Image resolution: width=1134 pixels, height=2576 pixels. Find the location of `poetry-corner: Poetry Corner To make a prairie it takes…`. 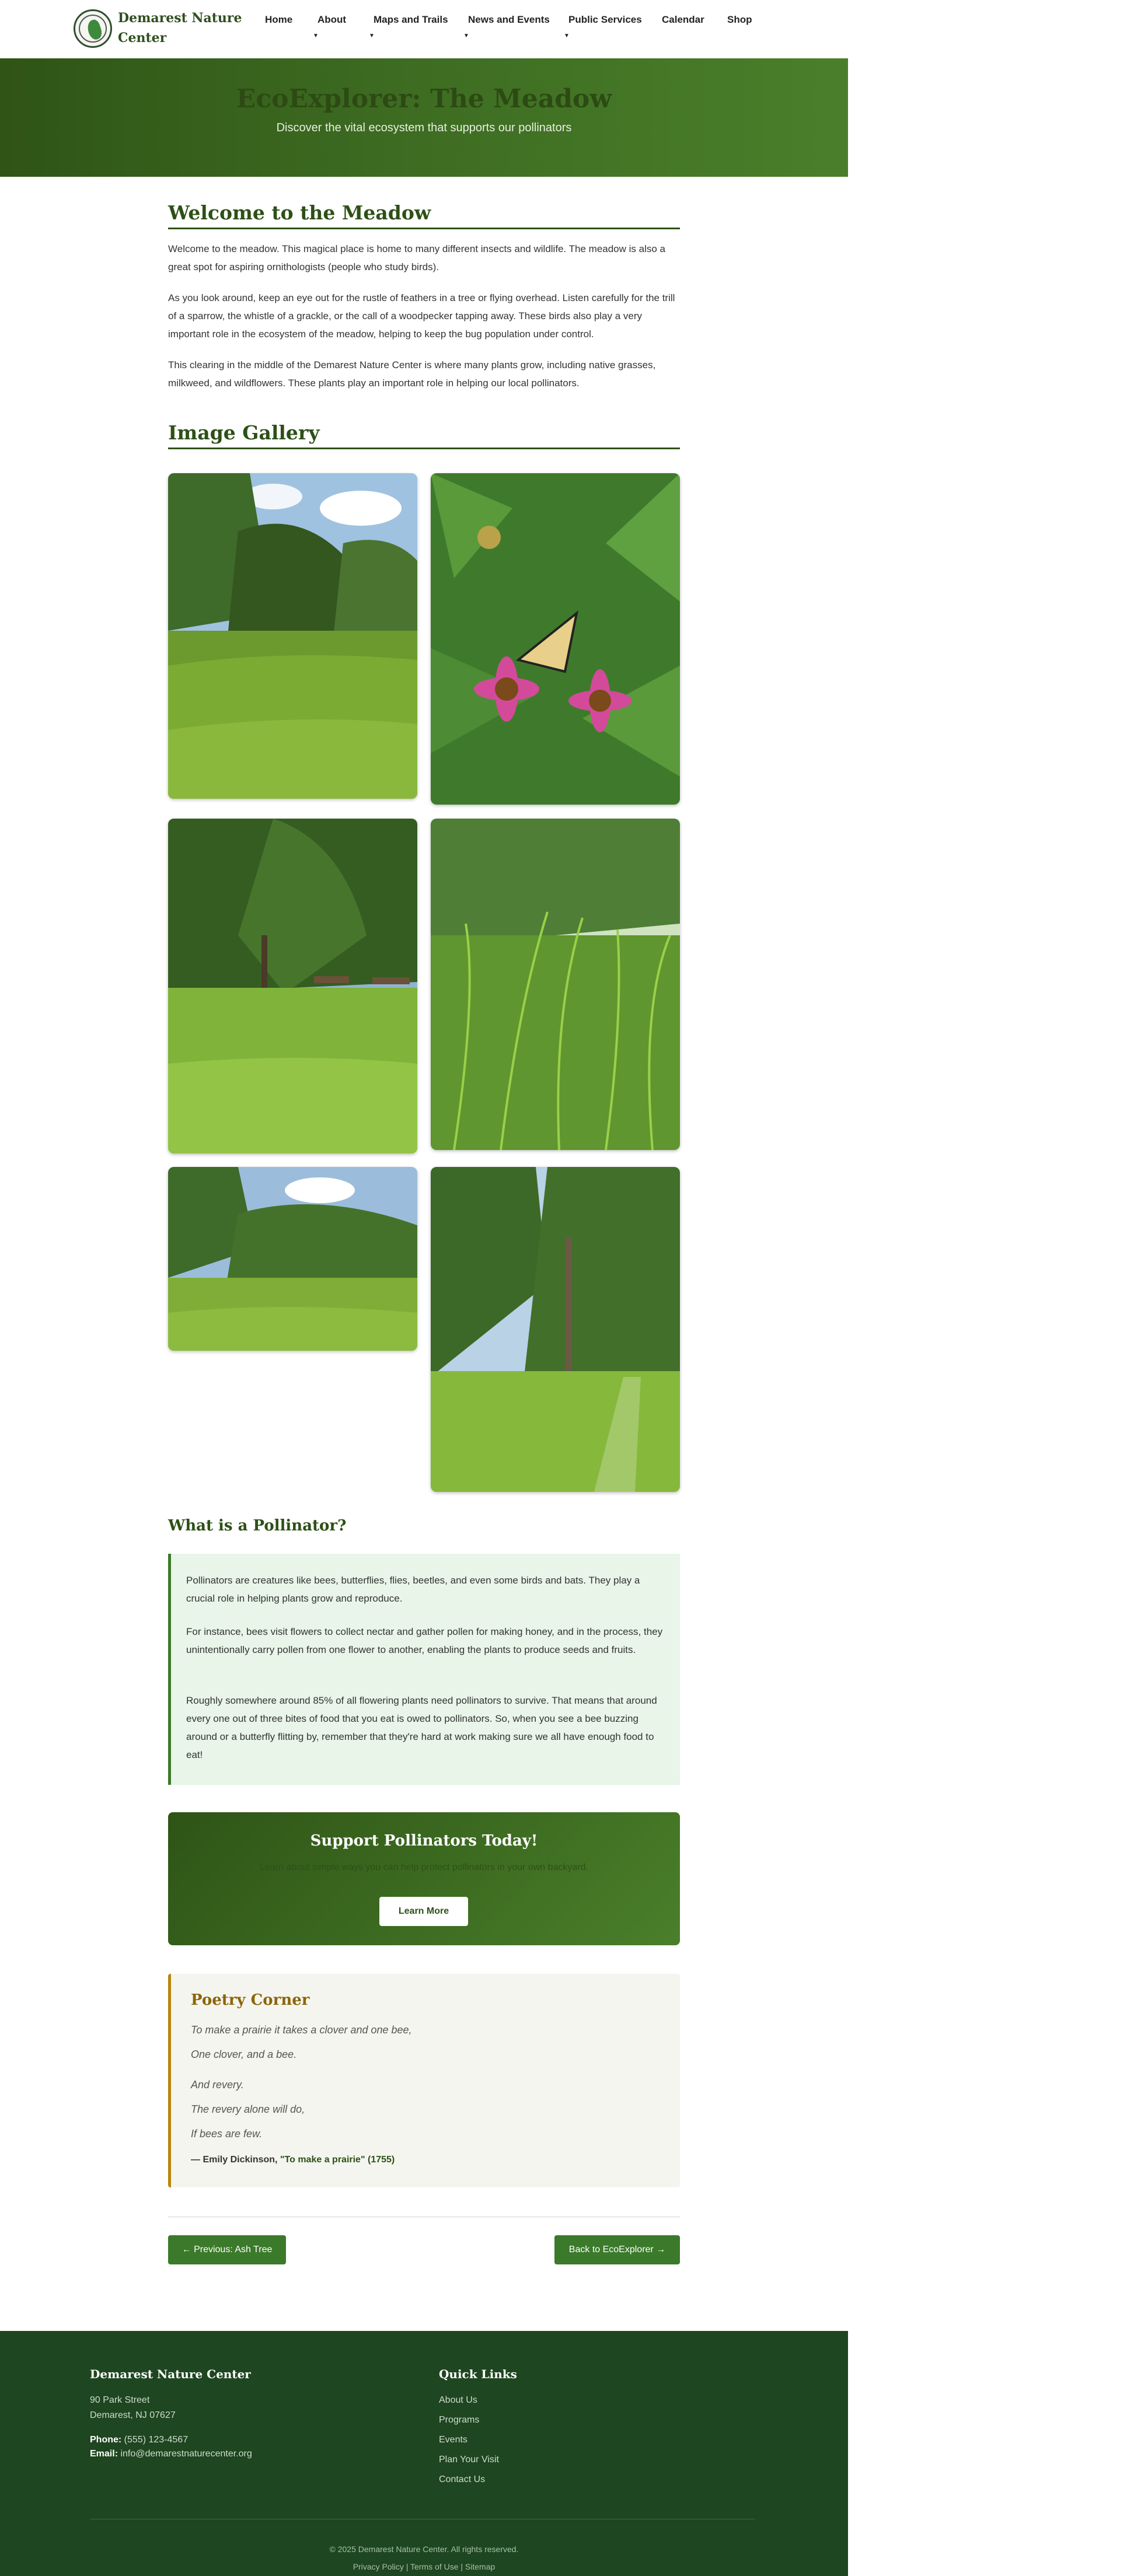

poetry-corner: Poetry Corner To make a prairie it takes… is located at coordinates (424, 2080).